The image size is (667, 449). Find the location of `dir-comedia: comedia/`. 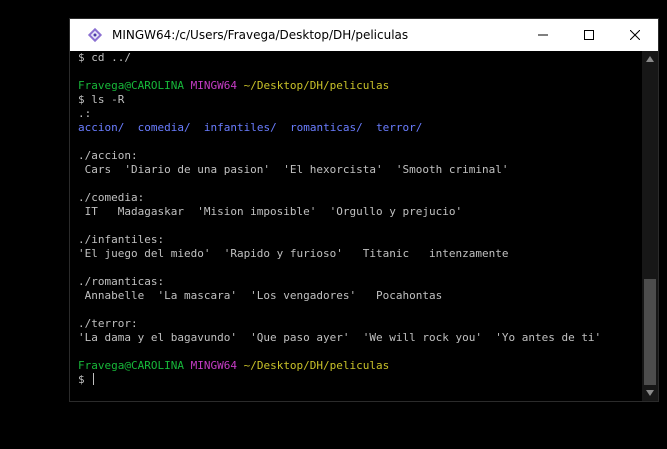

dir-comedia: comedia/ is located at coordinates (164, 127).